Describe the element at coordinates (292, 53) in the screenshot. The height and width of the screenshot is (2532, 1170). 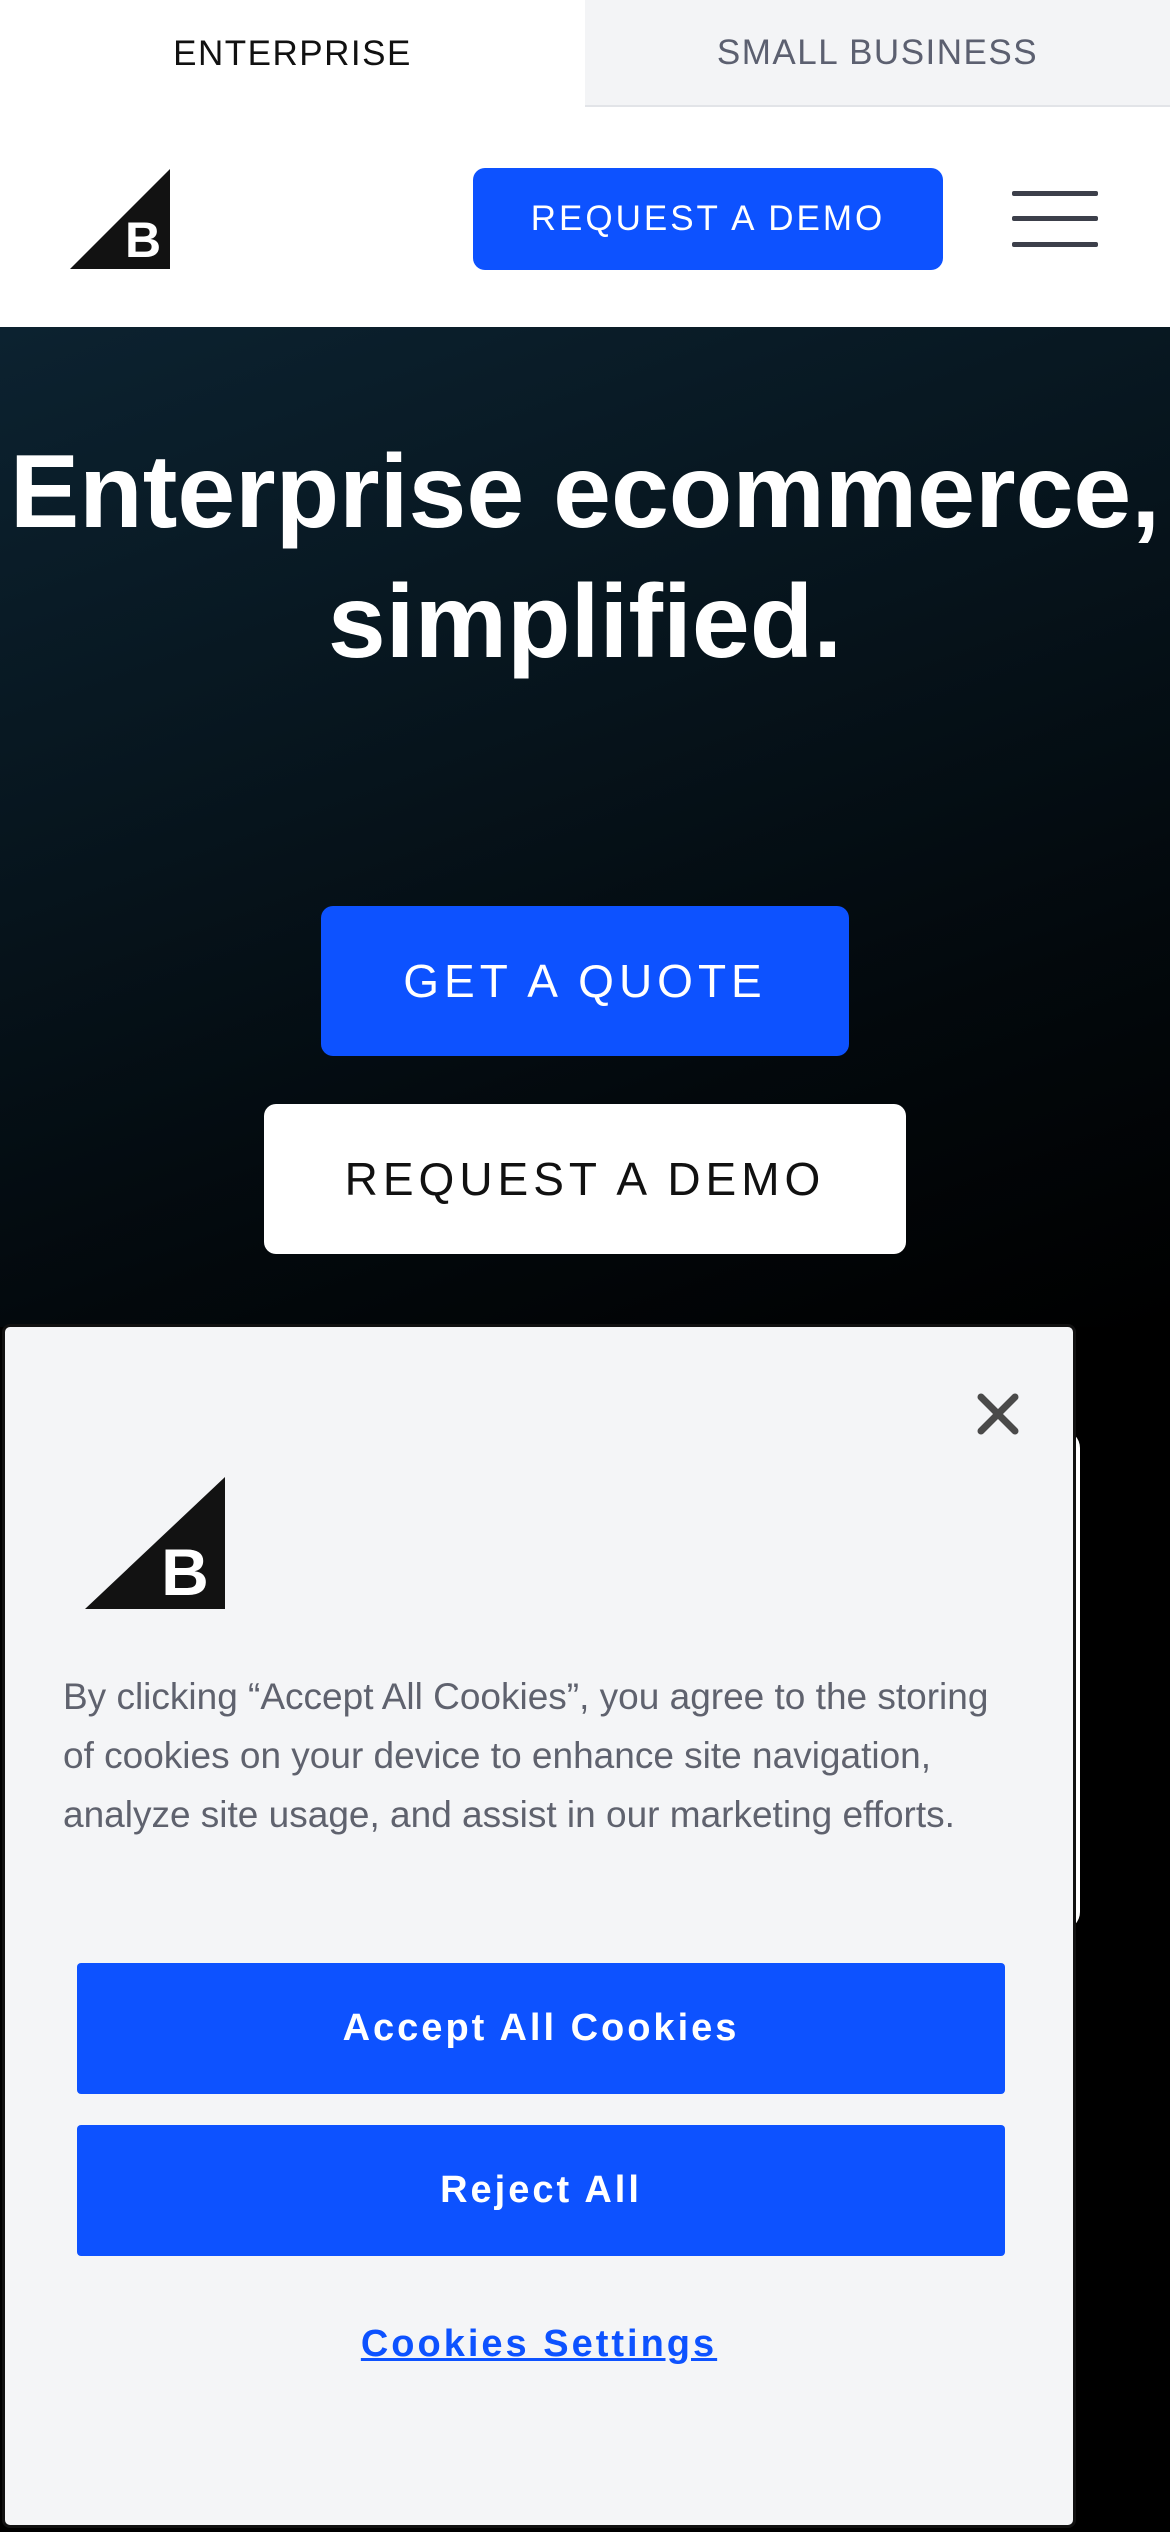
I see `tab-enterprise: ENTERPRISE` at that location.